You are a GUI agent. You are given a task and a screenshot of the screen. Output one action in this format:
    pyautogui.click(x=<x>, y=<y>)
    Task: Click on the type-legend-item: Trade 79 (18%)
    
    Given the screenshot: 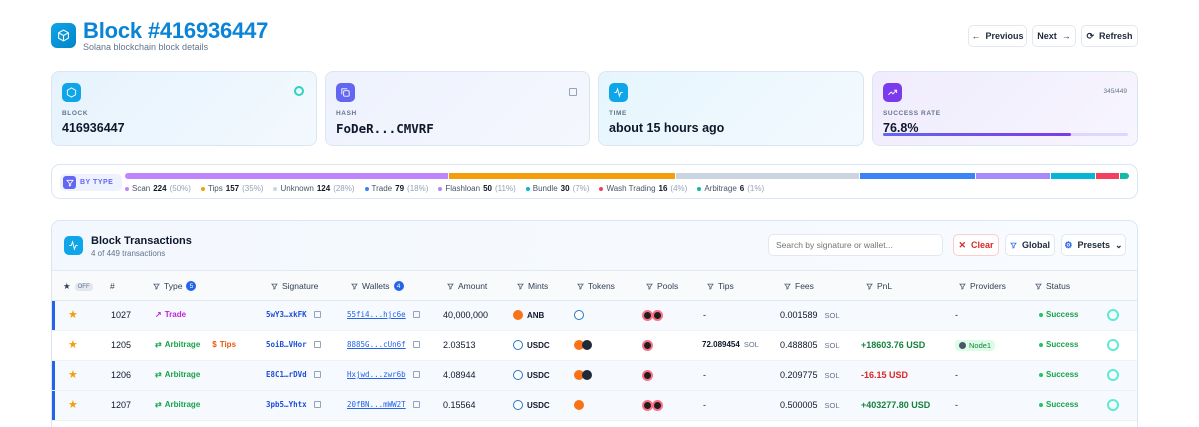 What is the action you would take?
    pyautogui.click(x=396, y=188)
    